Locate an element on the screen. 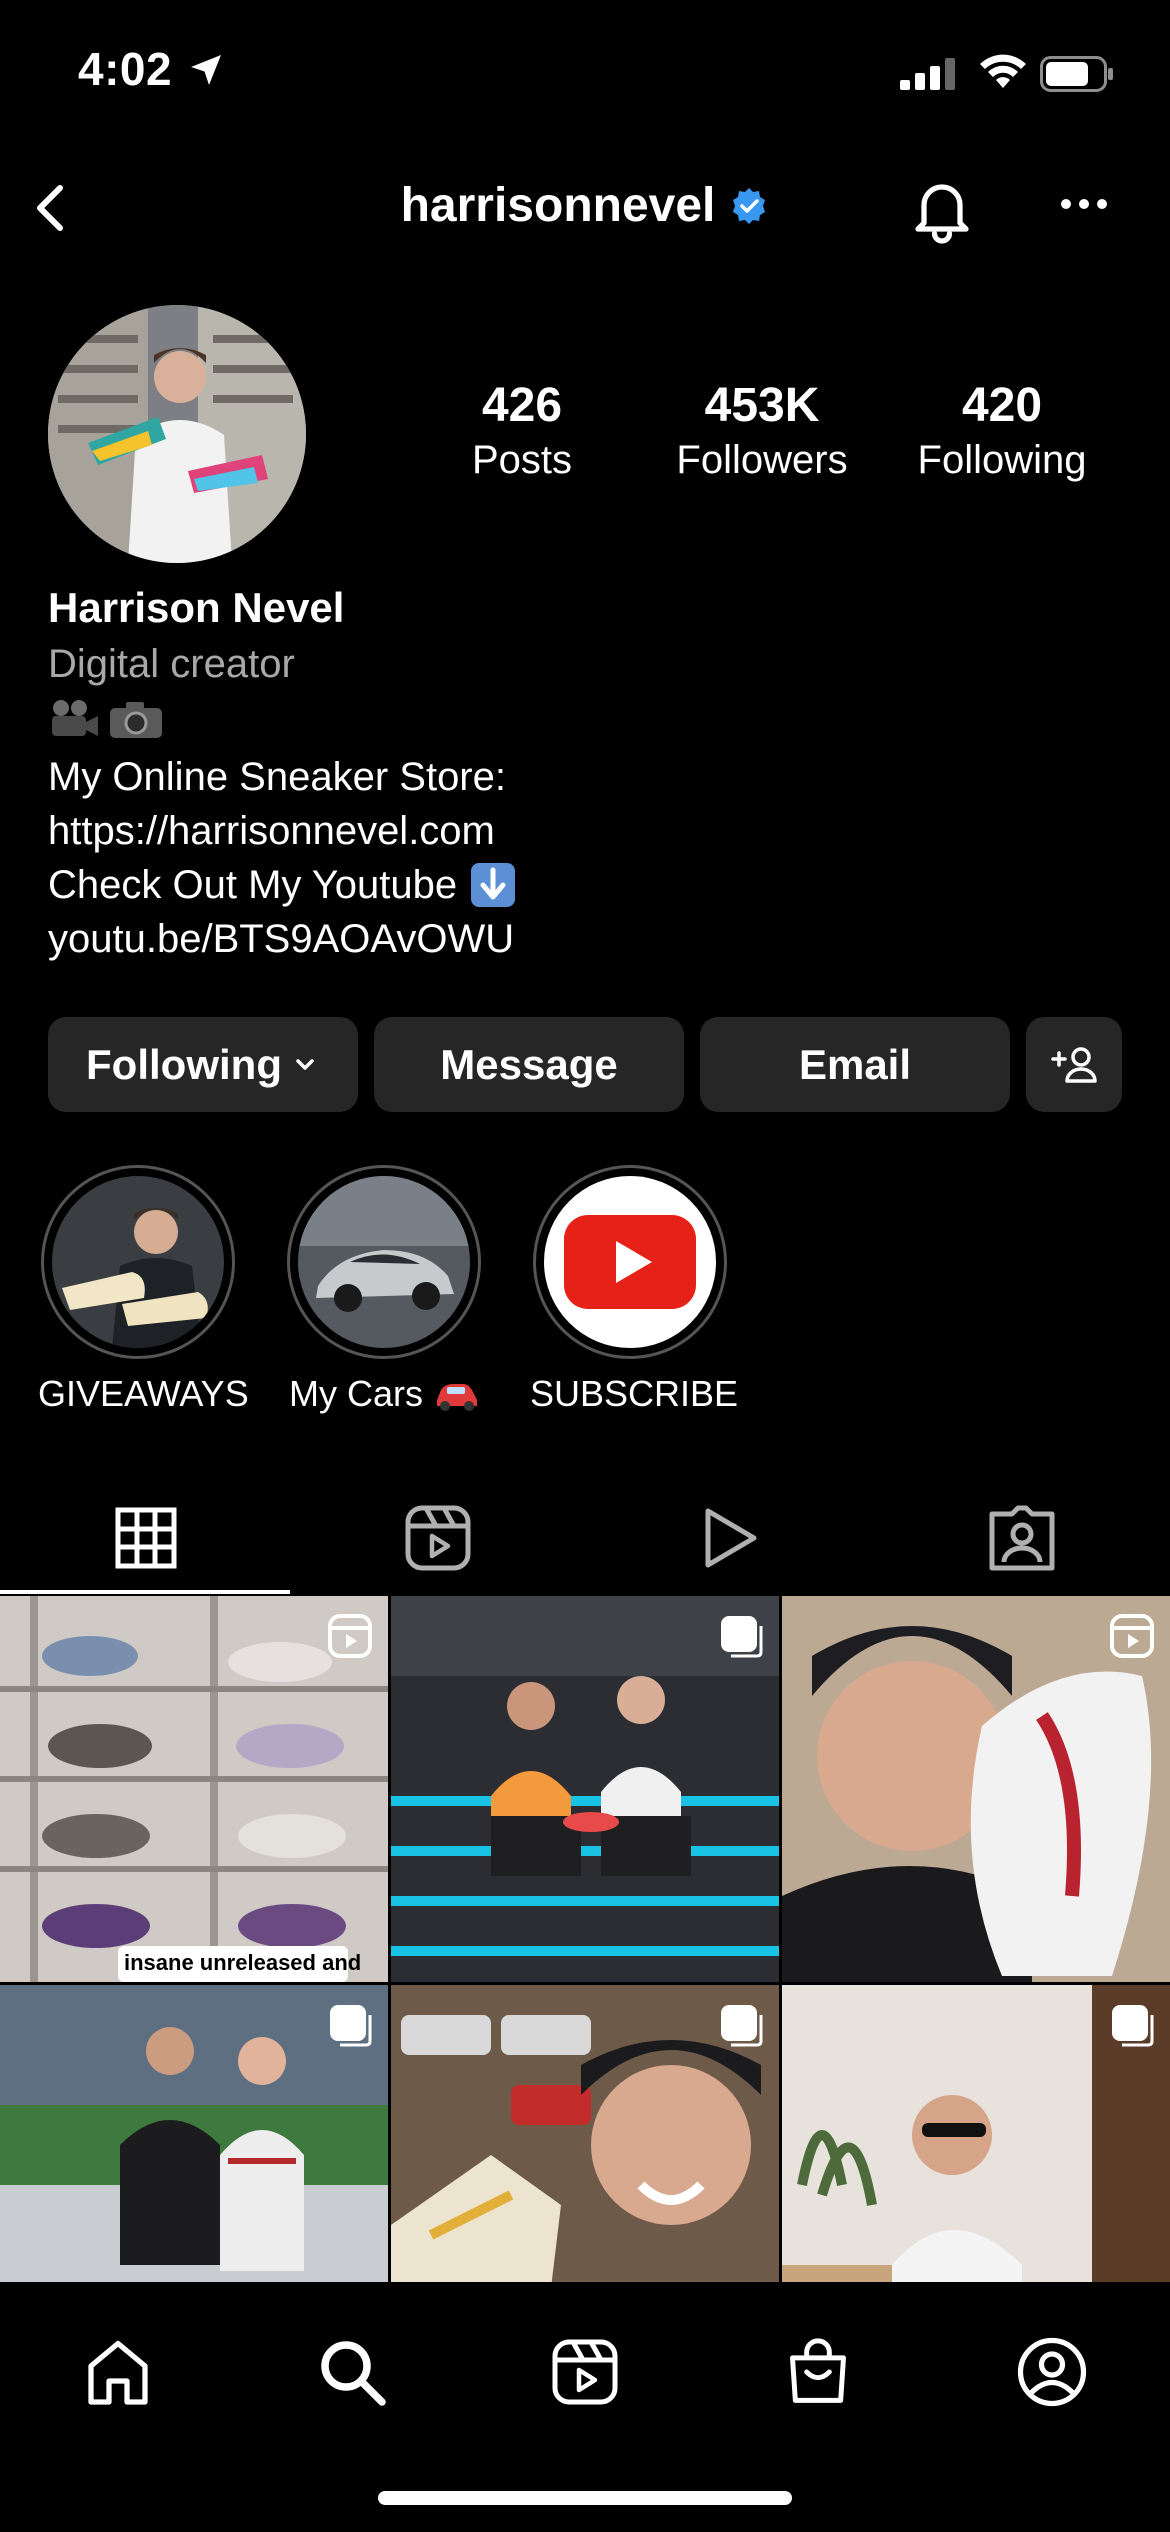 This screenshot has height=2532, width=1170. nav-reels-button is located at coordinates (585, 2372).